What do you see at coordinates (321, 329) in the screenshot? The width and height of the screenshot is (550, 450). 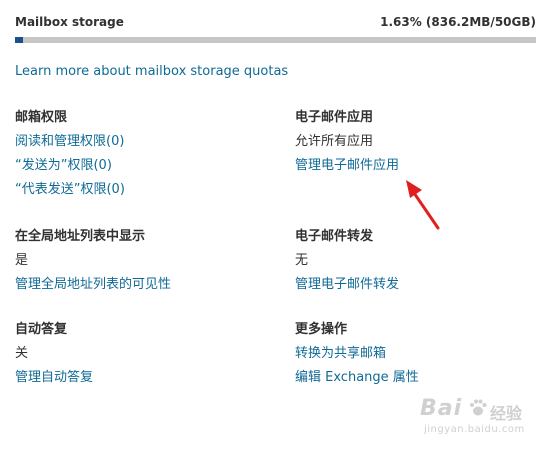 I see `section-title: 更多操作` at bounding box center [321, 329].